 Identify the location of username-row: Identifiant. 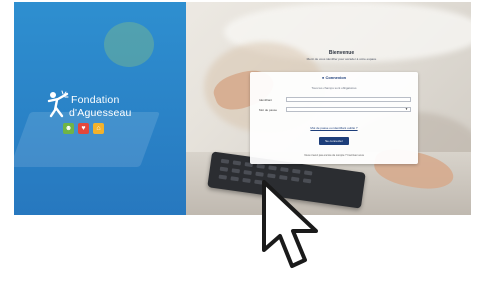
(335, 100).